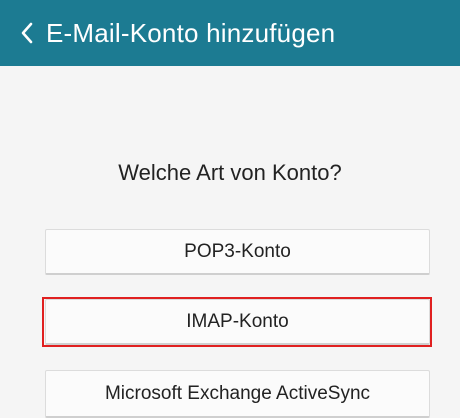 The image size is (460, 418). Describe the element at coordinates (237, 252) in the screenshot. I see `pop3-account-button: POP3-Konto` at that location.